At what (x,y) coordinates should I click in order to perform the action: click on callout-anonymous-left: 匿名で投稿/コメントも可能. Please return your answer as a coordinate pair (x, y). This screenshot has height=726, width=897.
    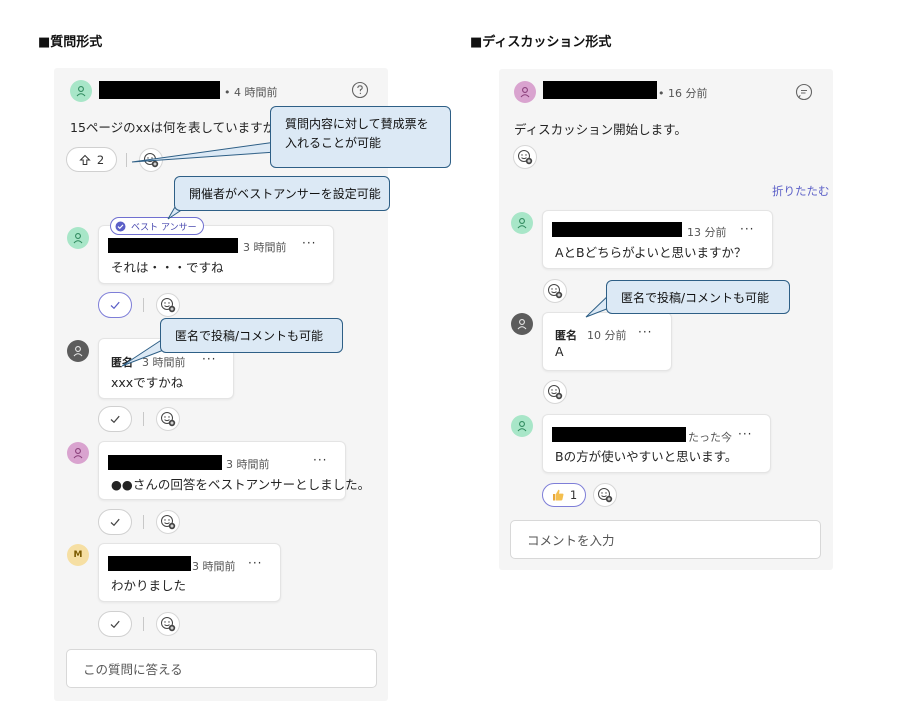
    Looking at the image, I should click on (251, 335).